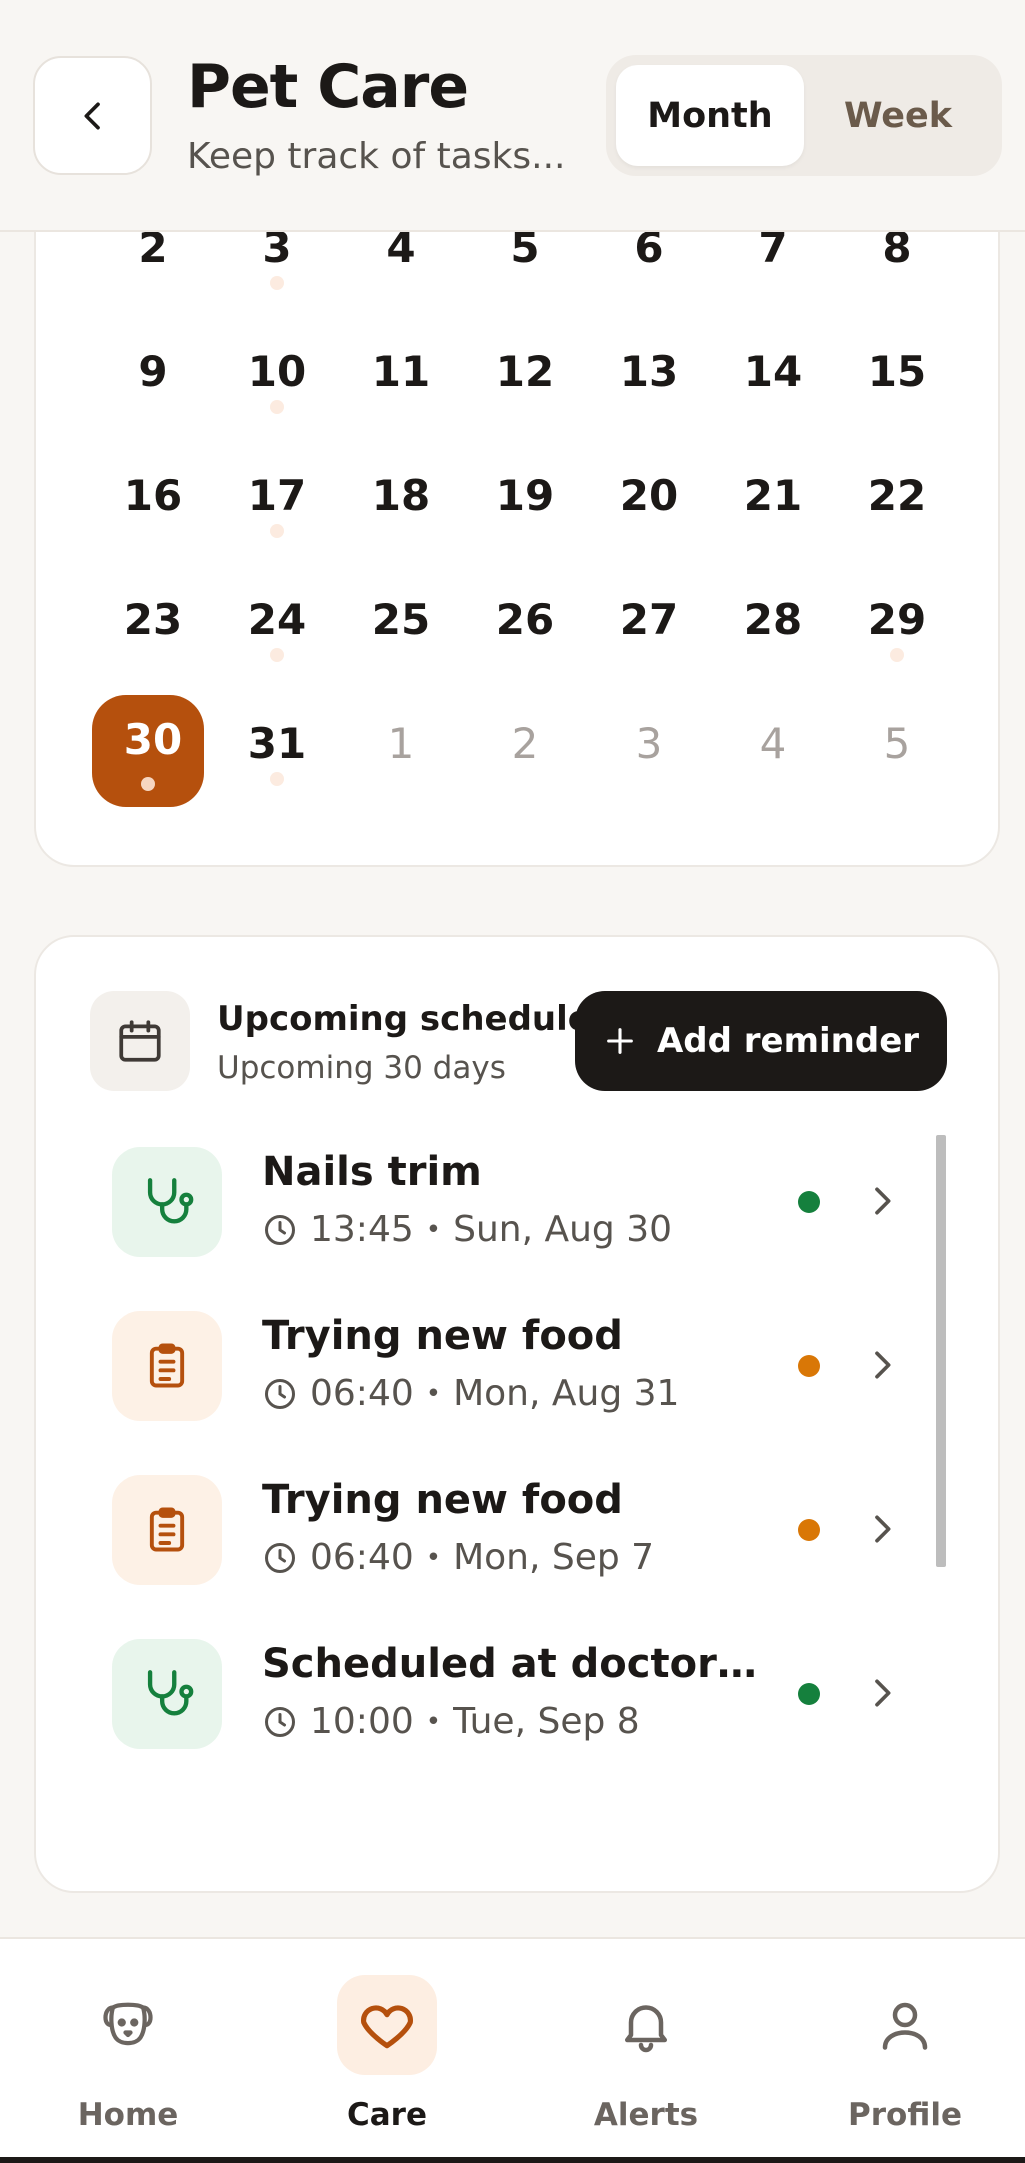  I want to click on calendar-day: 15, so click(897, 376).